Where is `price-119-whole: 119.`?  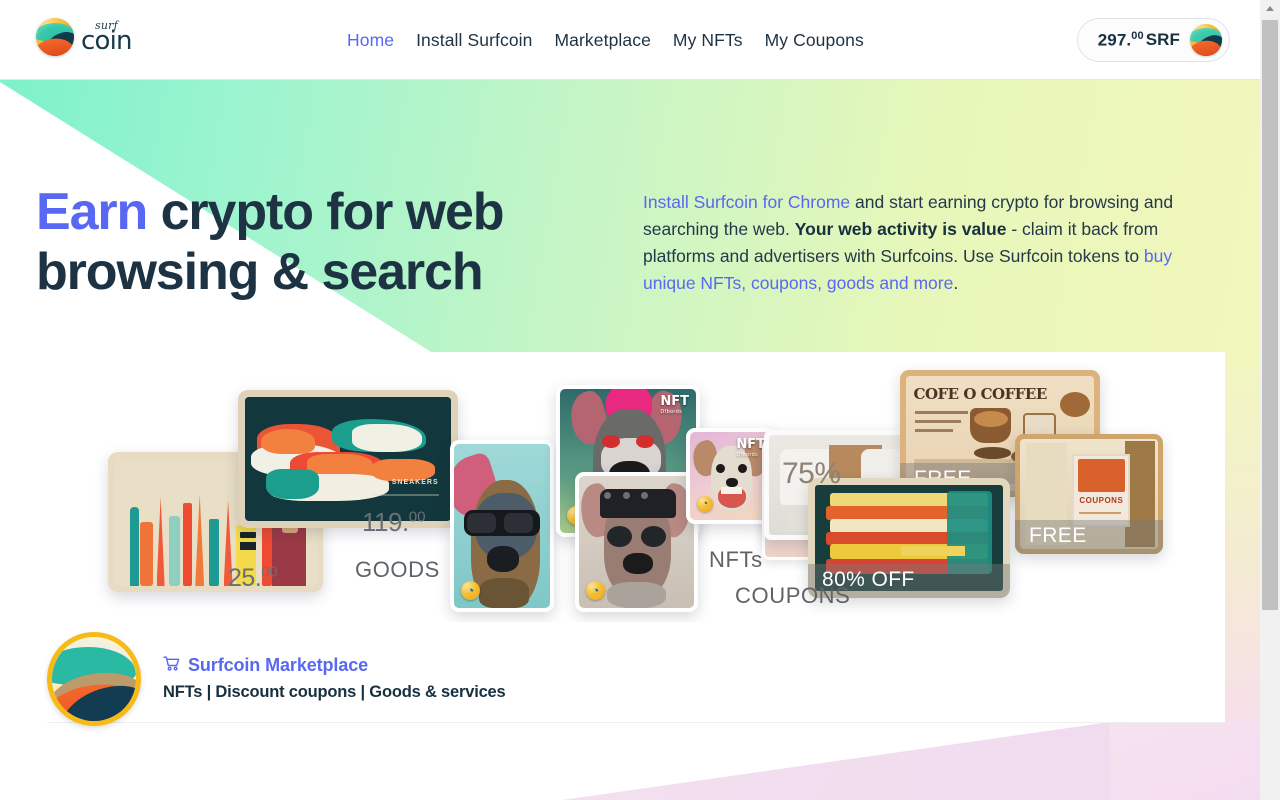 price-119-whole: 119. is located at coordinates (385, 522).